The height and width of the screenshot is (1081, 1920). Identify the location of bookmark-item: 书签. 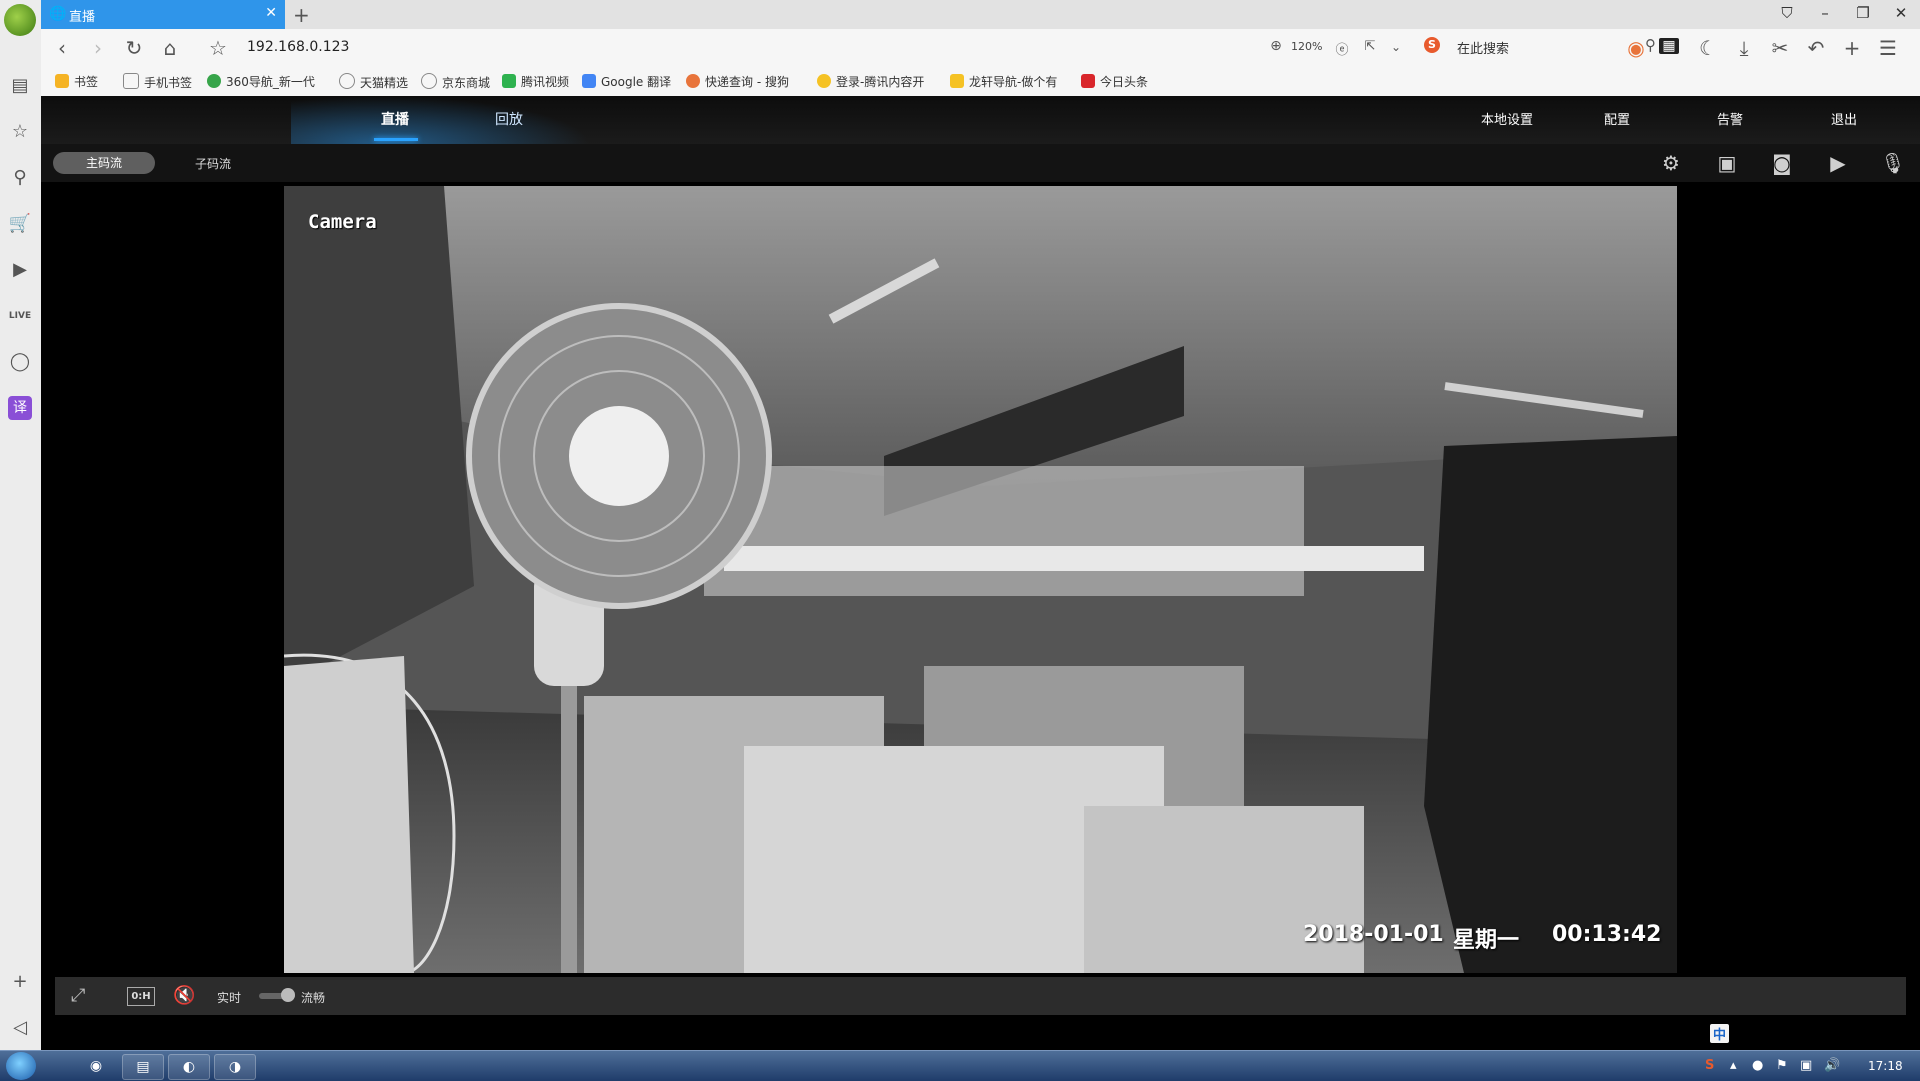
(76, 81).